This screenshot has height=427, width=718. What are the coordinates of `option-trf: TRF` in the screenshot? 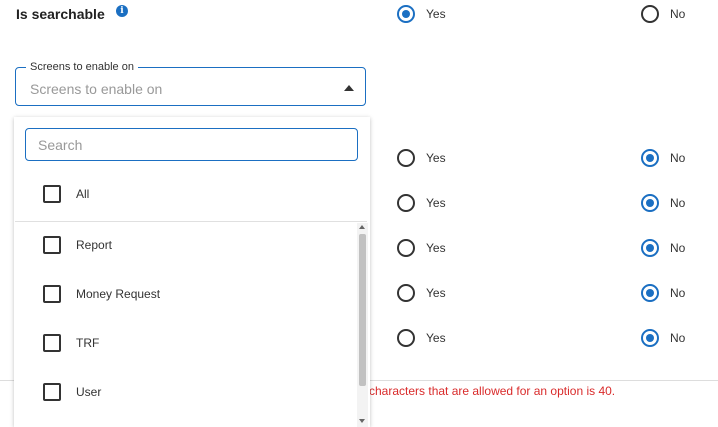 It's located at (185, 343).